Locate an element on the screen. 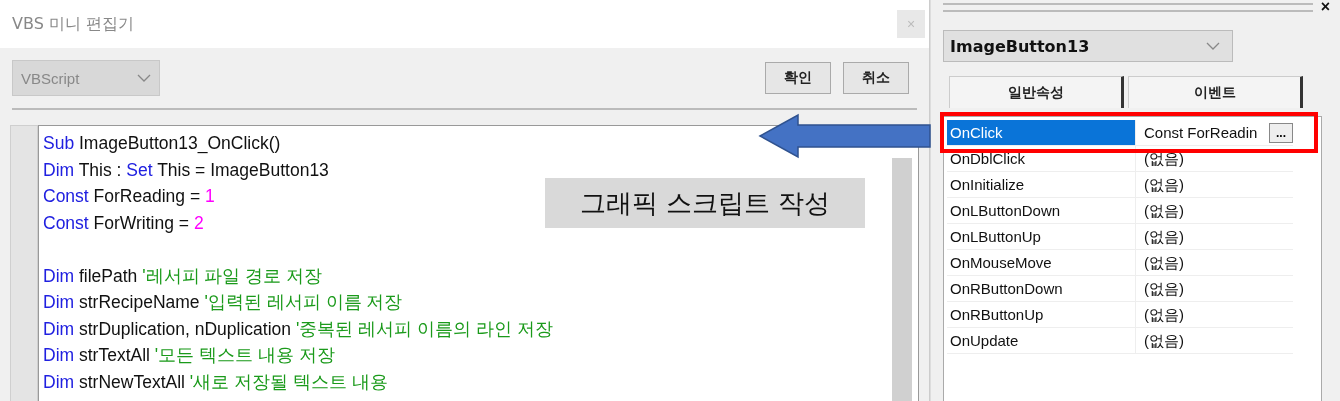 The height and width of the screenshot is (401, 1340). event-name: OnRButtonDown is located at coordinates (1041, 288).